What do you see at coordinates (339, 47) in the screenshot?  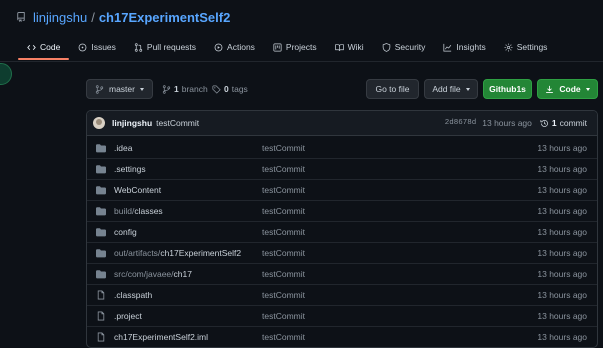 I see `book-icon` at bounding box center [339, 47].